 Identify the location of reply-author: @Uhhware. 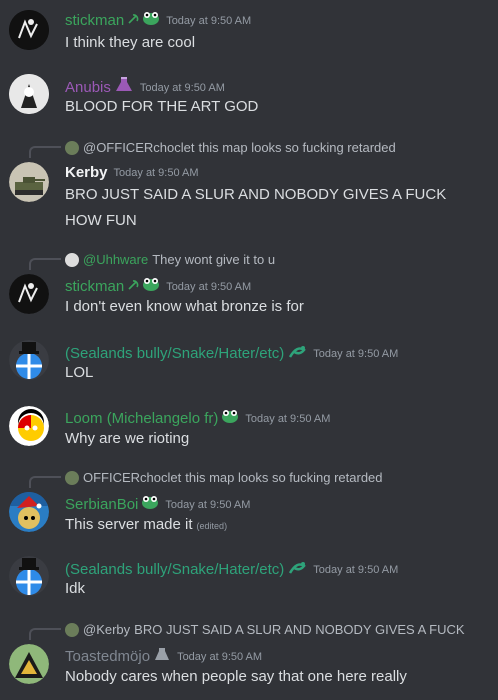
(115, 259).